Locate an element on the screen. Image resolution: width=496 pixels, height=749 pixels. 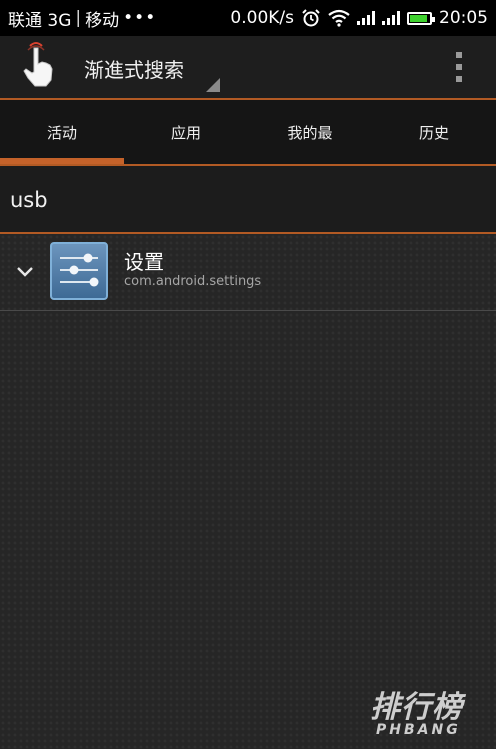
spinner-triangle-icon is located at coordinates (213, 85).